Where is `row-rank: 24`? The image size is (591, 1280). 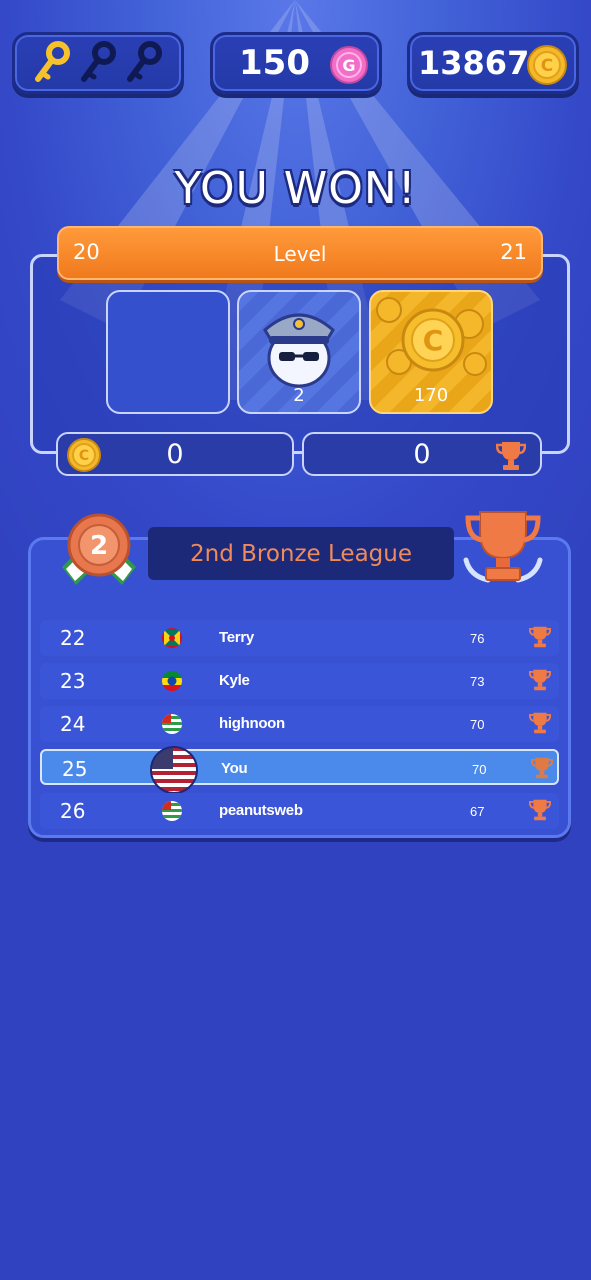 row-rank: 24 is located at coordinates (73, 724).